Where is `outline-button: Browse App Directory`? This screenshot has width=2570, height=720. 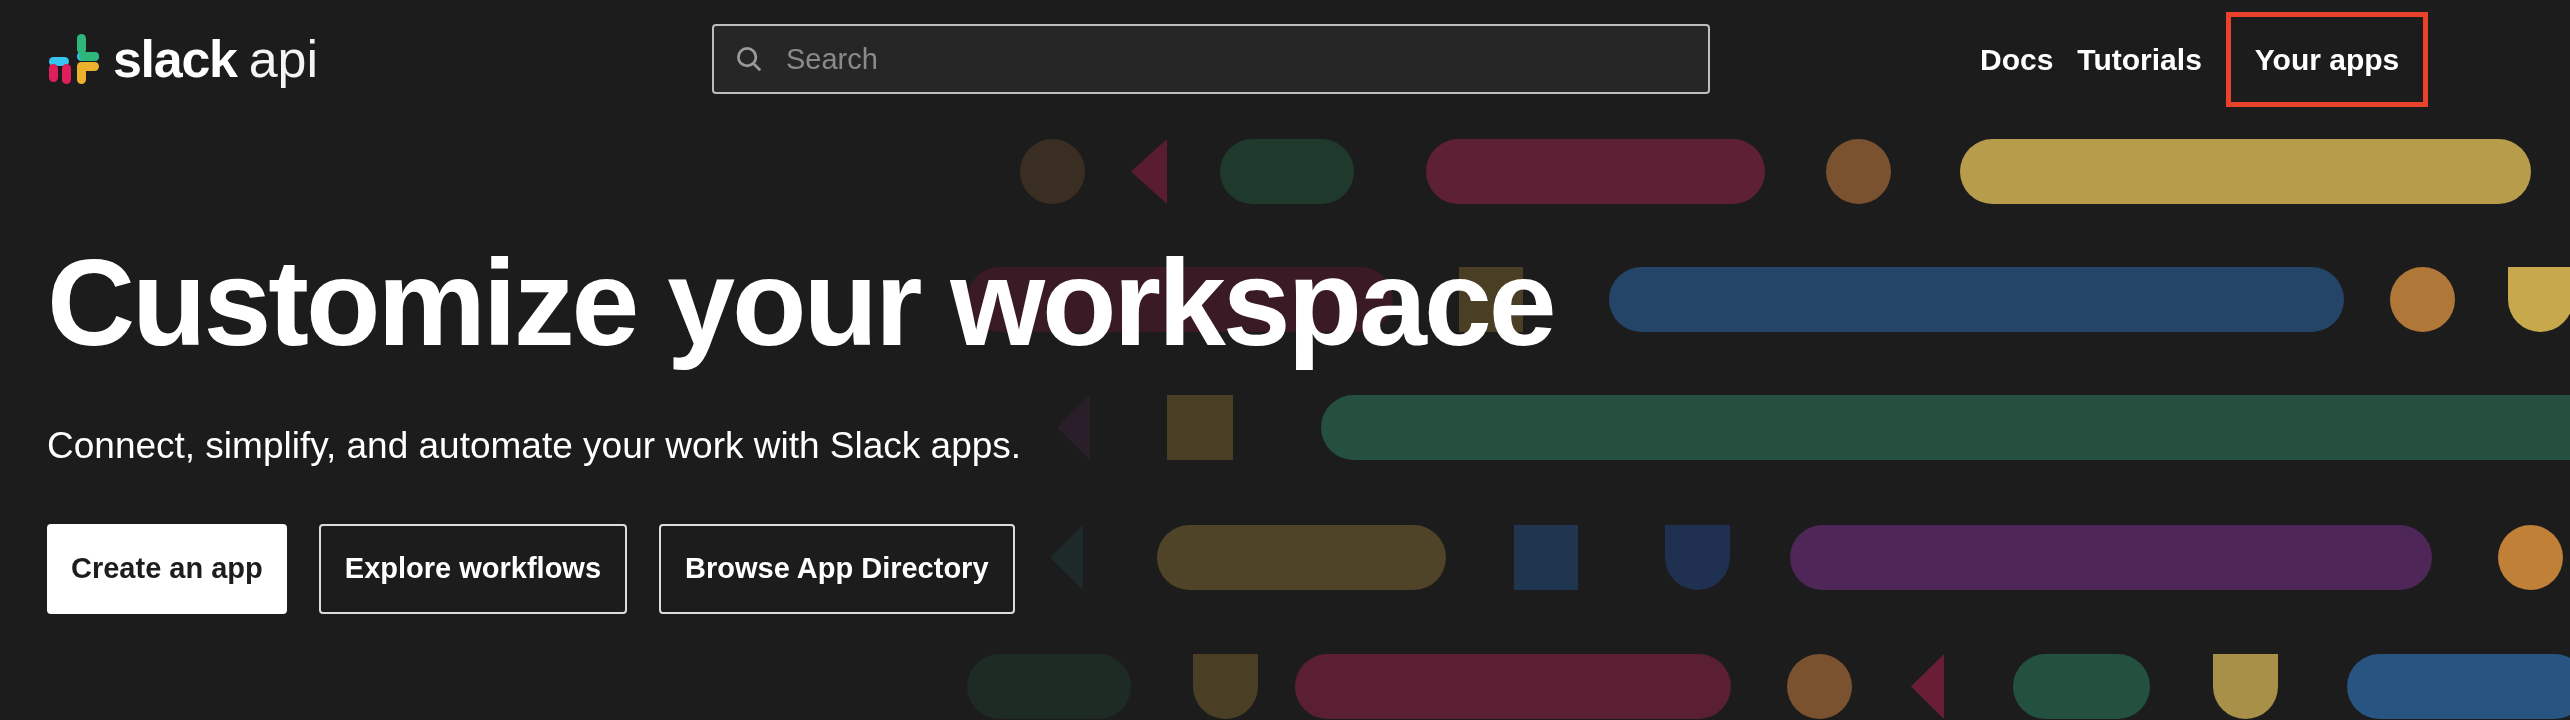 outline-button: Browse App Directory is located at coordinates (837, 568).